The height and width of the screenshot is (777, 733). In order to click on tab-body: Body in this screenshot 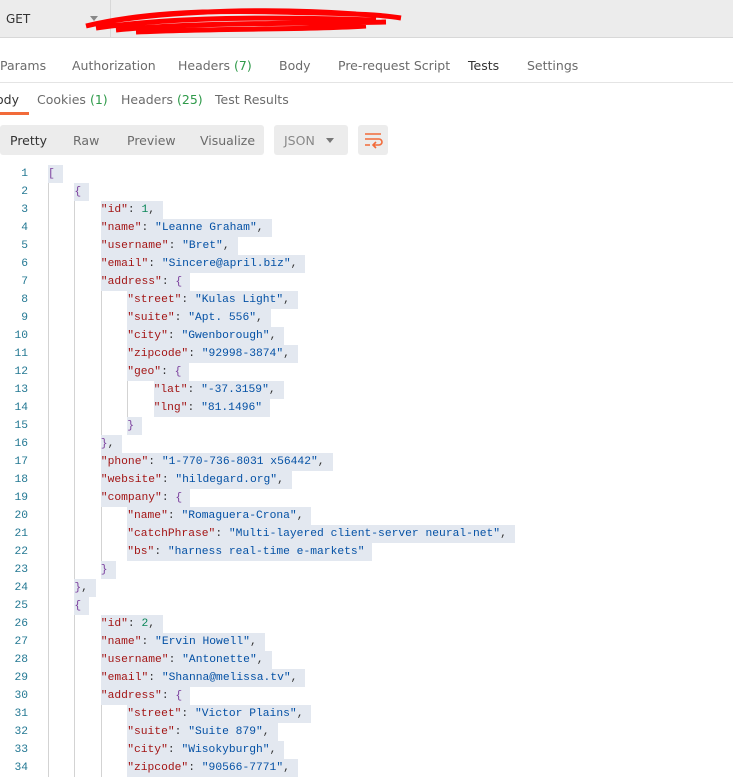, I will do `click(295, 65)`.